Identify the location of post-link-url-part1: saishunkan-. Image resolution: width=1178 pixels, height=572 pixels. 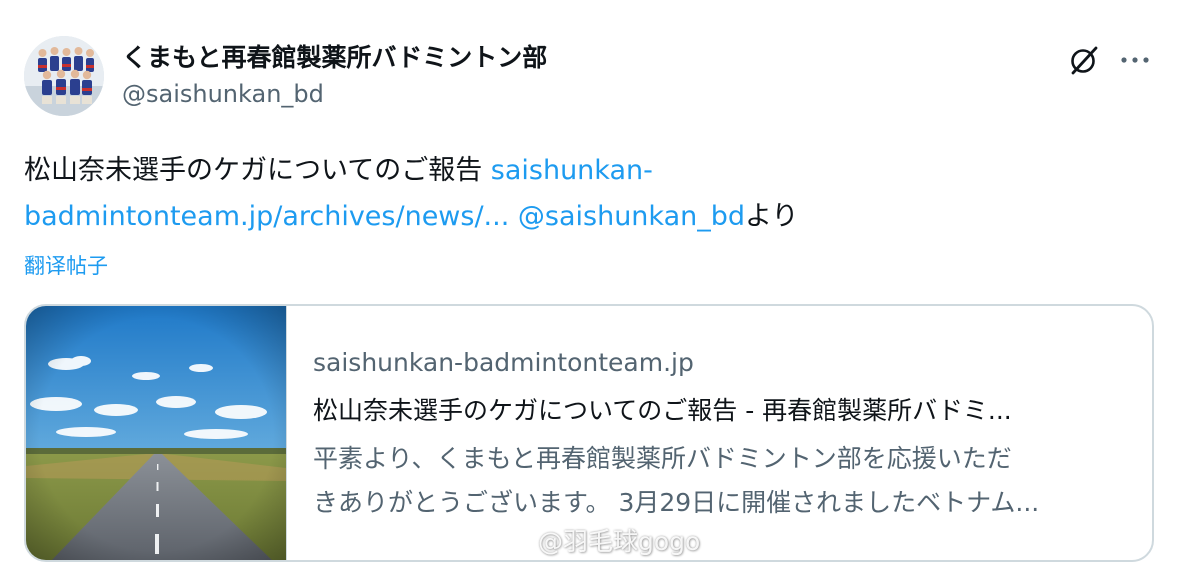
(572, 170).